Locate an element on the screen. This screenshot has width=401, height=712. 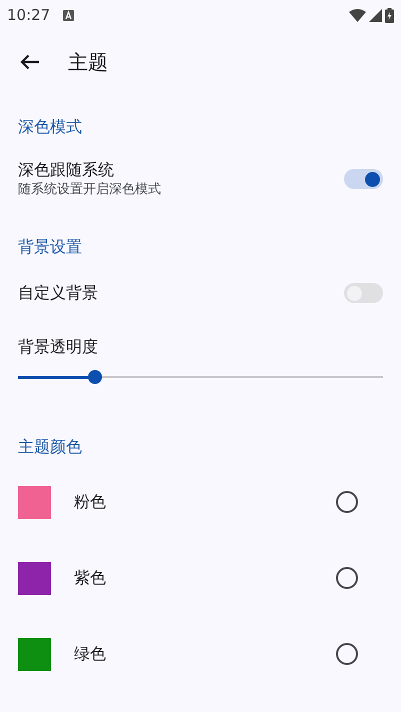
signal-icon is located at coordinates (375, 15).